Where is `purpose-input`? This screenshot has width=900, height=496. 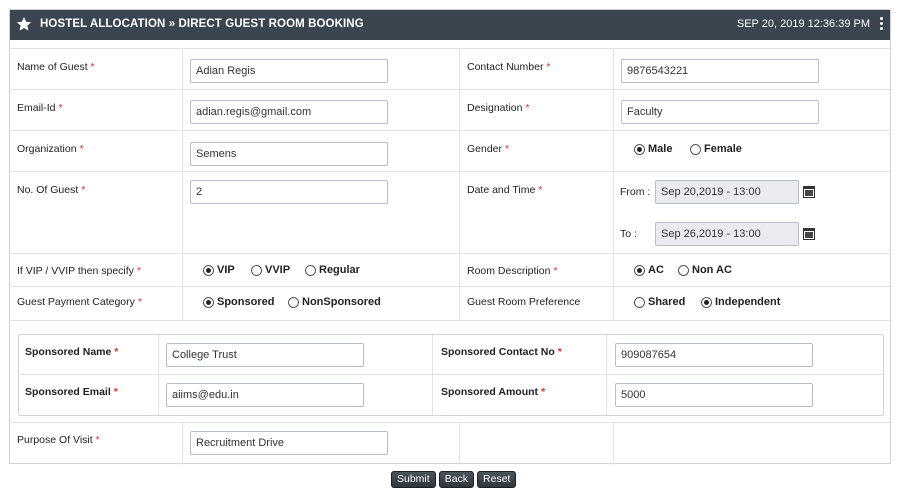 purpose-input is located at coordinates (289, 443).